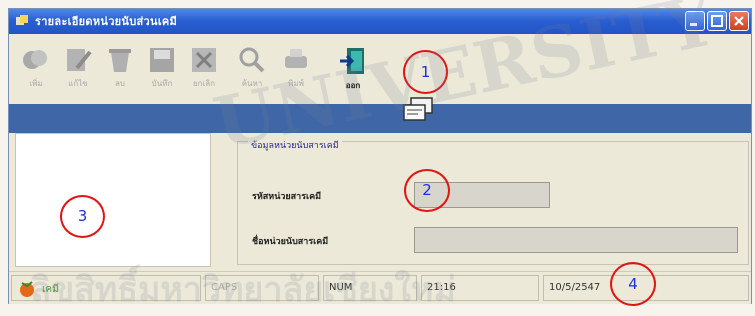 The width and height of the screenshot is (755, 316). Describe the element at coordinates (106, 21) in the screenshot. I see `window-title: รายละเอียดหน่วยนับส่วนเคมี` at that location.